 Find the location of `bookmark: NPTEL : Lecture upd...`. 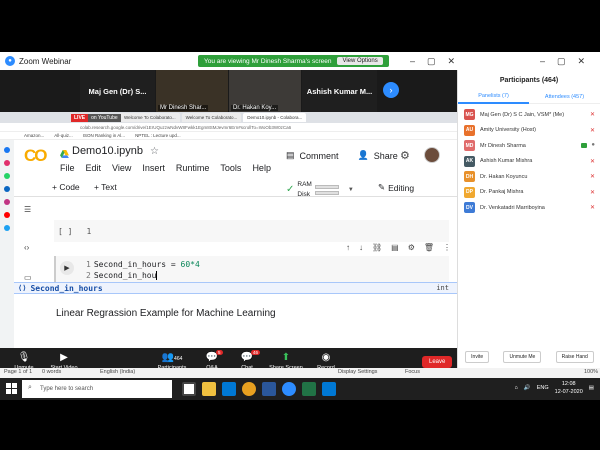

bookmark: NPTEL : Lecture upd... is located at coordinates (158, 135).